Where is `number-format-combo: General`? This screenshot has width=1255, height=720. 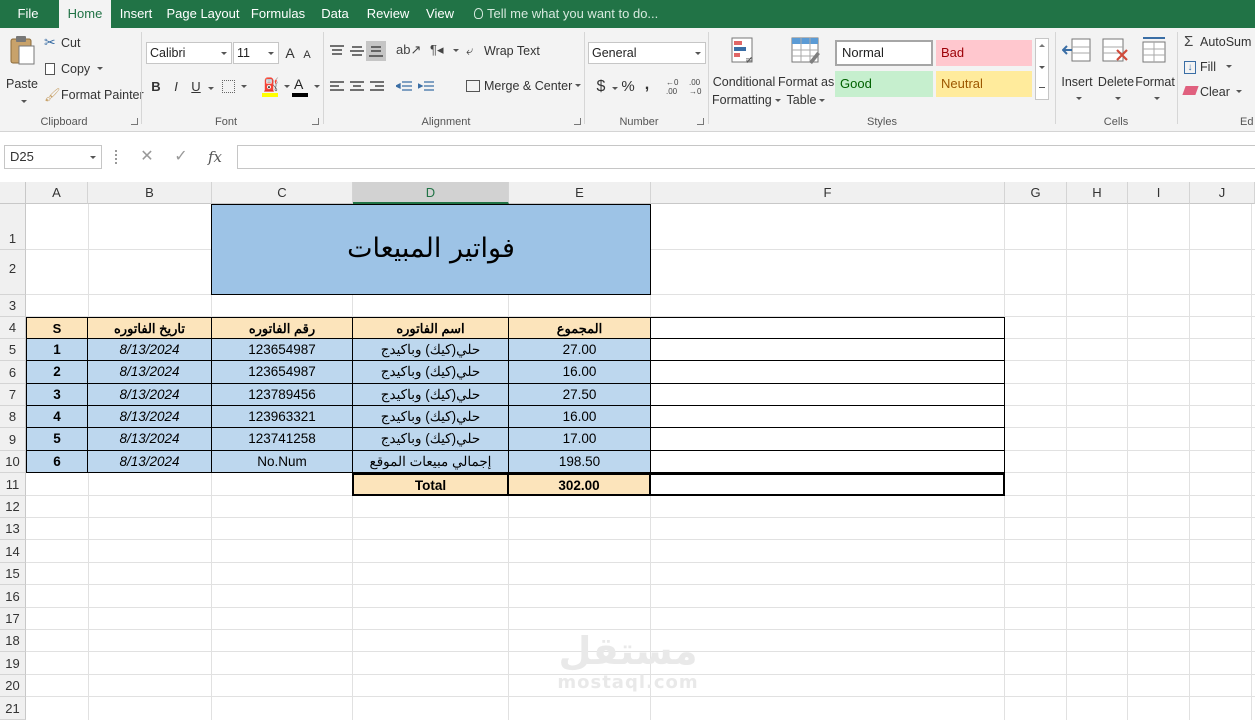 number-format-combo: General is located at coordinates (647, 53).